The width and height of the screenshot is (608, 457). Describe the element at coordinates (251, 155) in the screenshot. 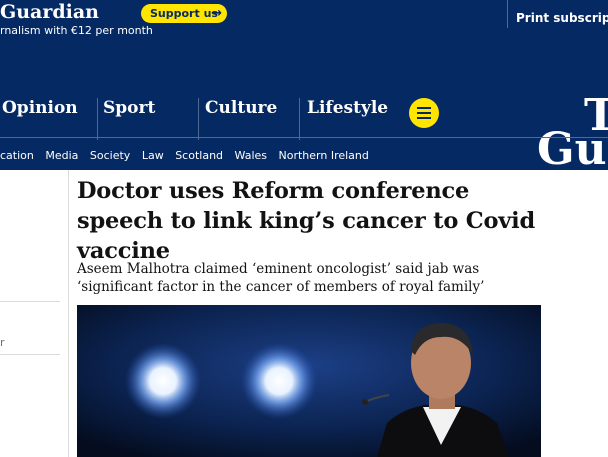

I see `subnav-item-wales: Wales` at that location.